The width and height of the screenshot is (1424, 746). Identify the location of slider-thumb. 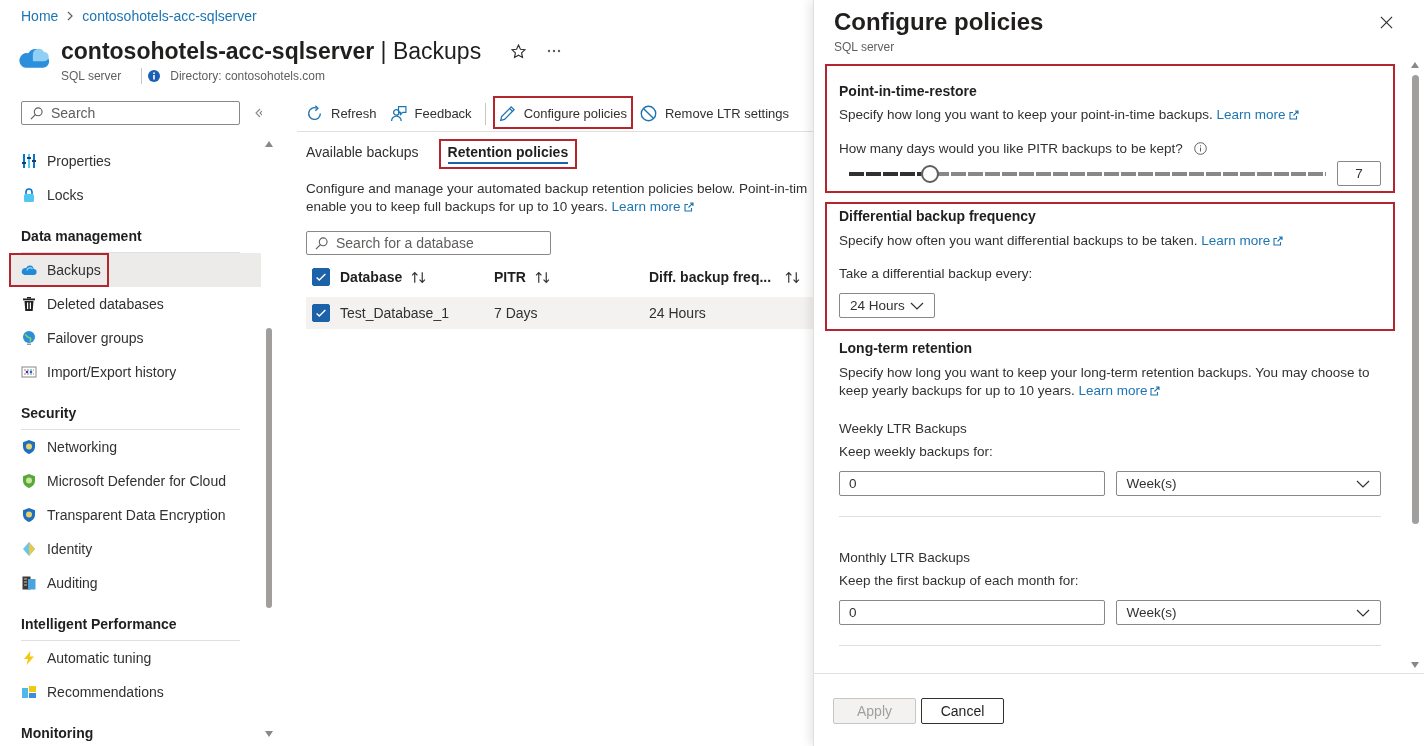
(930, 173).